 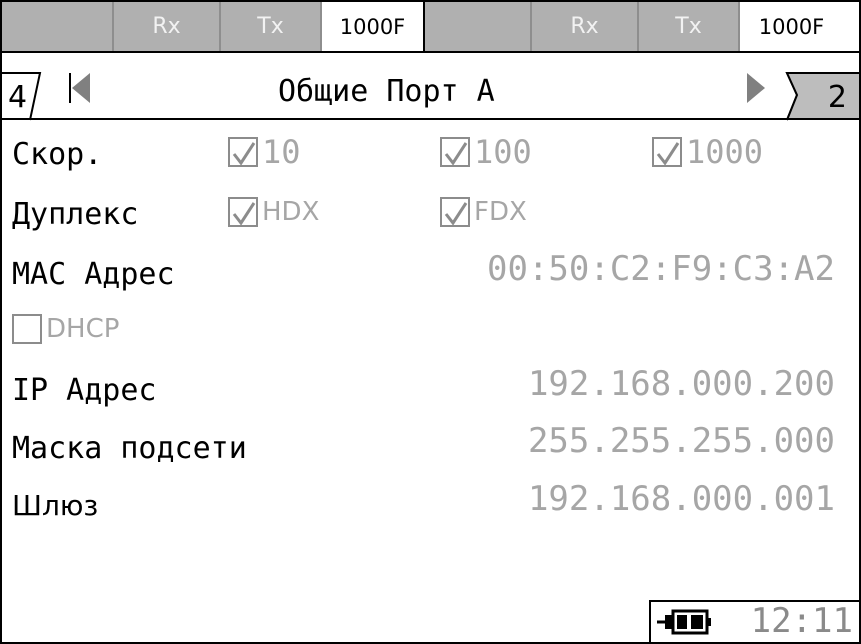 I want to click on dhcp-label: DHCP, so click(x=83, y=329).